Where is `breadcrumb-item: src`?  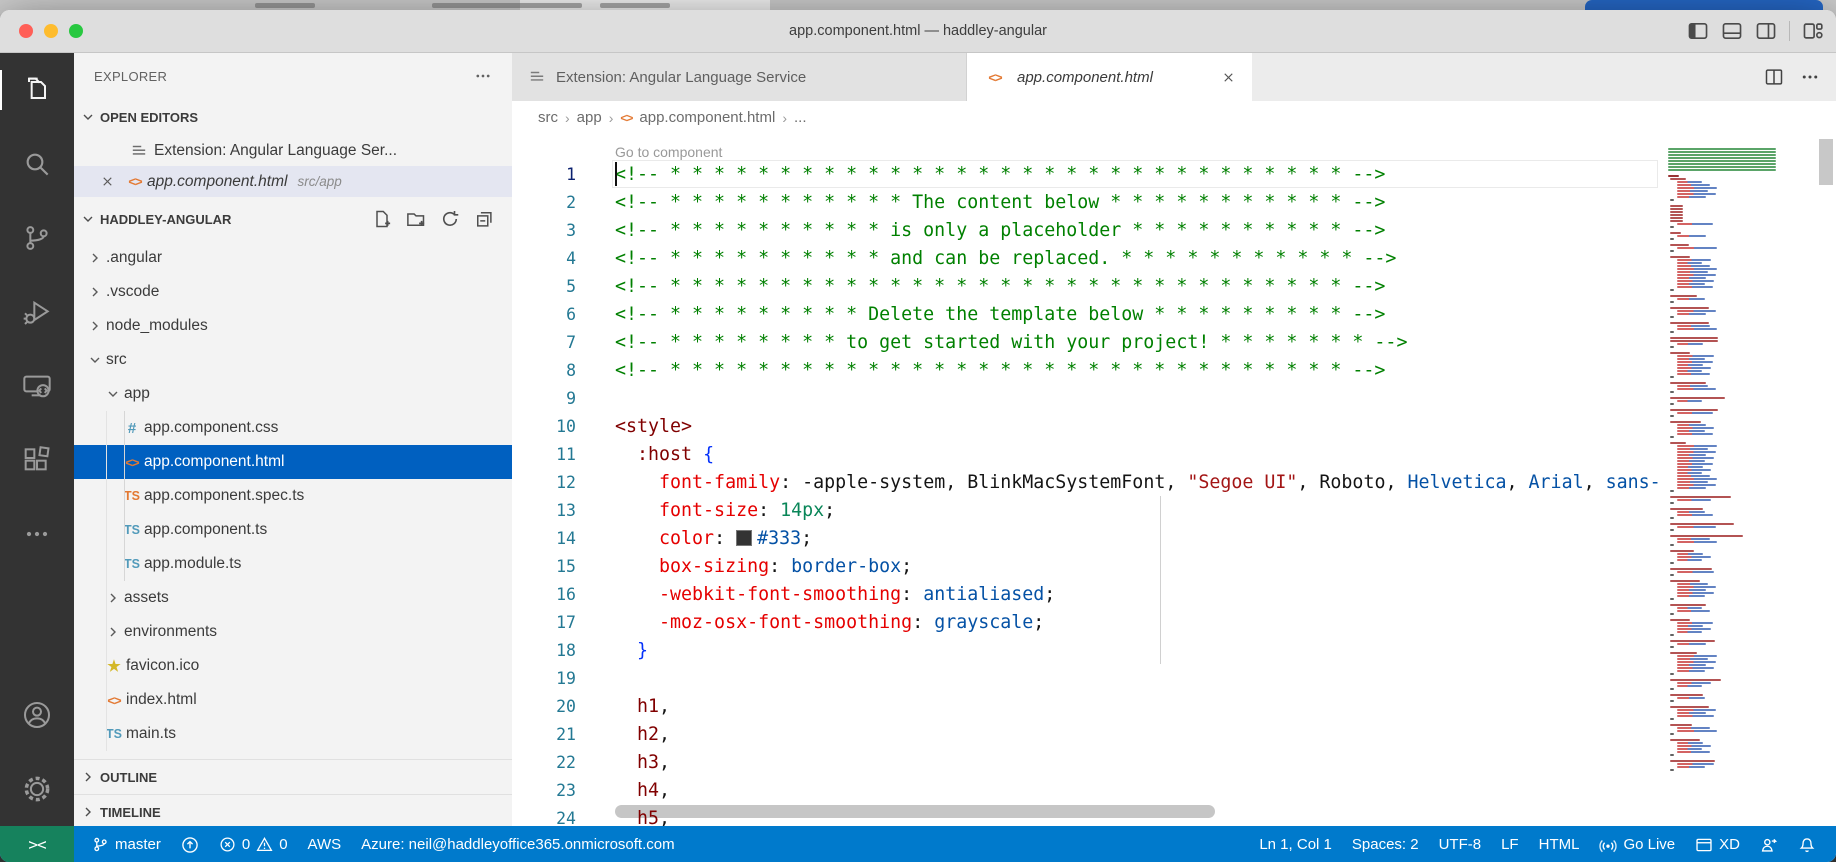
breadcrumb-item: src is located at coordinates (548, 117).